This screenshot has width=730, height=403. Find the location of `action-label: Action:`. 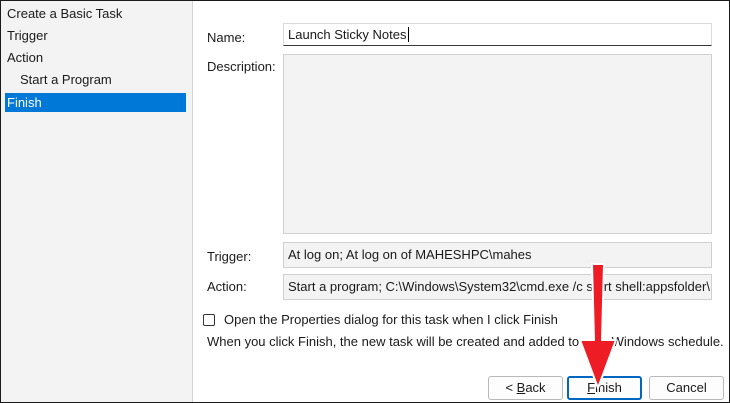

action-label: Action: is located at coordinates (227, 286).